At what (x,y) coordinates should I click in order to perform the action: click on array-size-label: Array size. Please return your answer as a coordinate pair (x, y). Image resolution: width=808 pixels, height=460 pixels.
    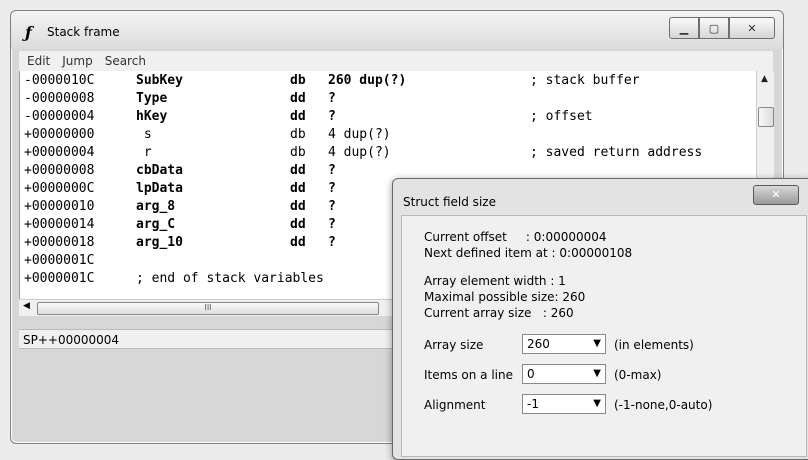
    Looking at the image, I should click on (454, 345).